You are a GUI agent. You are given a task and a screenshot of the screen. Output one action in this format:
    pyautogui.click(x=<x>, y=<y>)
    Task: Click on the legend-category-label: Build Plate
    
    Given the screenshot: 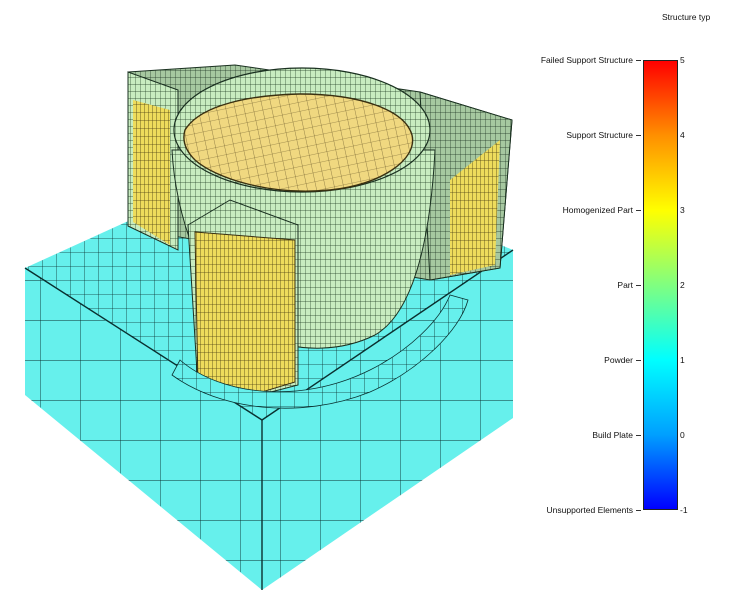 What is the action you would take?
    pyautogui.click(x=612, y=435)
    